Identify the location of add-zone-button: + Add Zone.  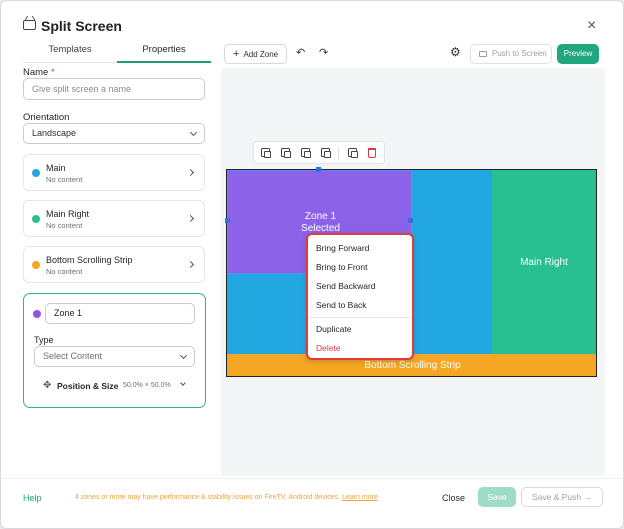
(255, 54).